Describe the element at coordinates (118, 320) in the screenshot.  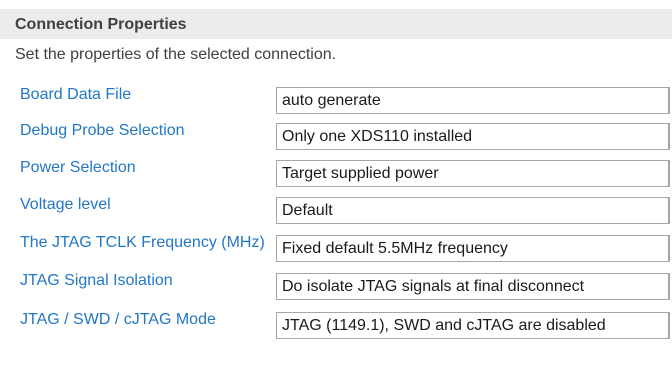
I see `jtag-swd-cjtag-mode-label: JTAG / SWD / cJTAG Mode` at that location.